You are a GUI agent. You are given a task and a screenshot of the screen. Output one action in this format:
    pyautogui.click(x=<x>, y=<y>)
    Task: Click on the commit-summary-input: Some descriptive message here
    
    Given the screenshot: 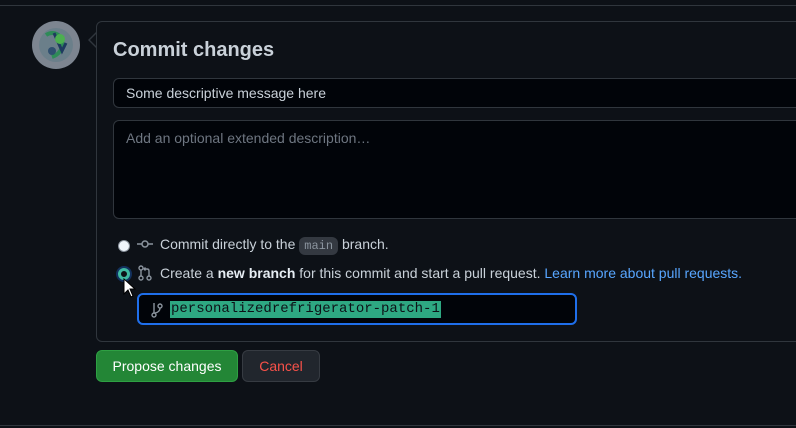 What is the action you would take?
    pyautogui.click(x=454, y=93)
    